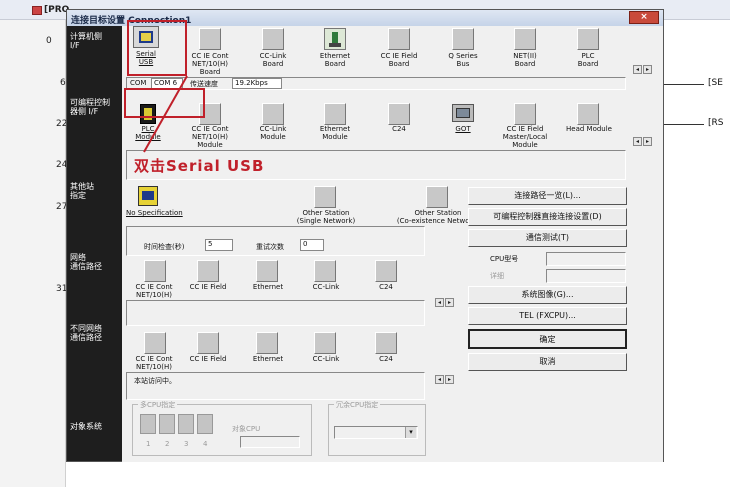 This screenshot has width=730, height=487. What do you see at coordinates (33, 253) in the screenshot?
I see `line-number-ruler` at bounding box center [33, 253].